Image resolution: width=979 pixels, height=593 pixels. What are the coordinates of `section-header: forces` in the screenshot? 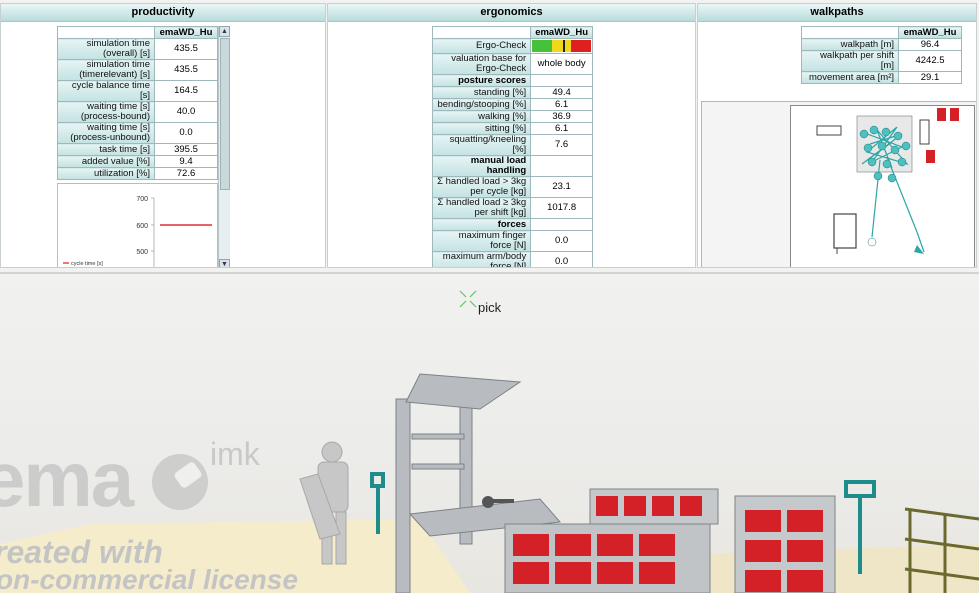 It's located at (481, 224).